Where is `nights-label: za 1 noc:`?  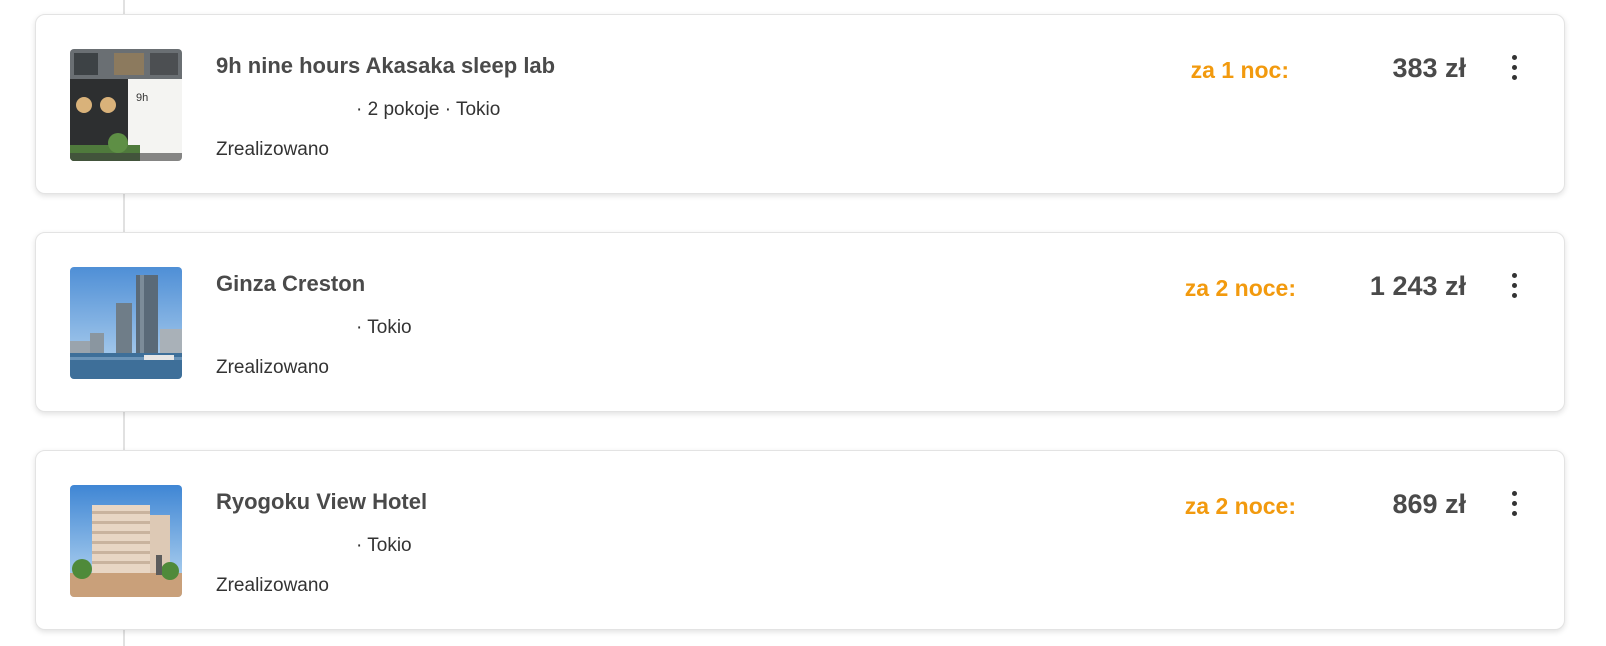
nights-label: za 1 noc: is located at coordinates (1239, 70).